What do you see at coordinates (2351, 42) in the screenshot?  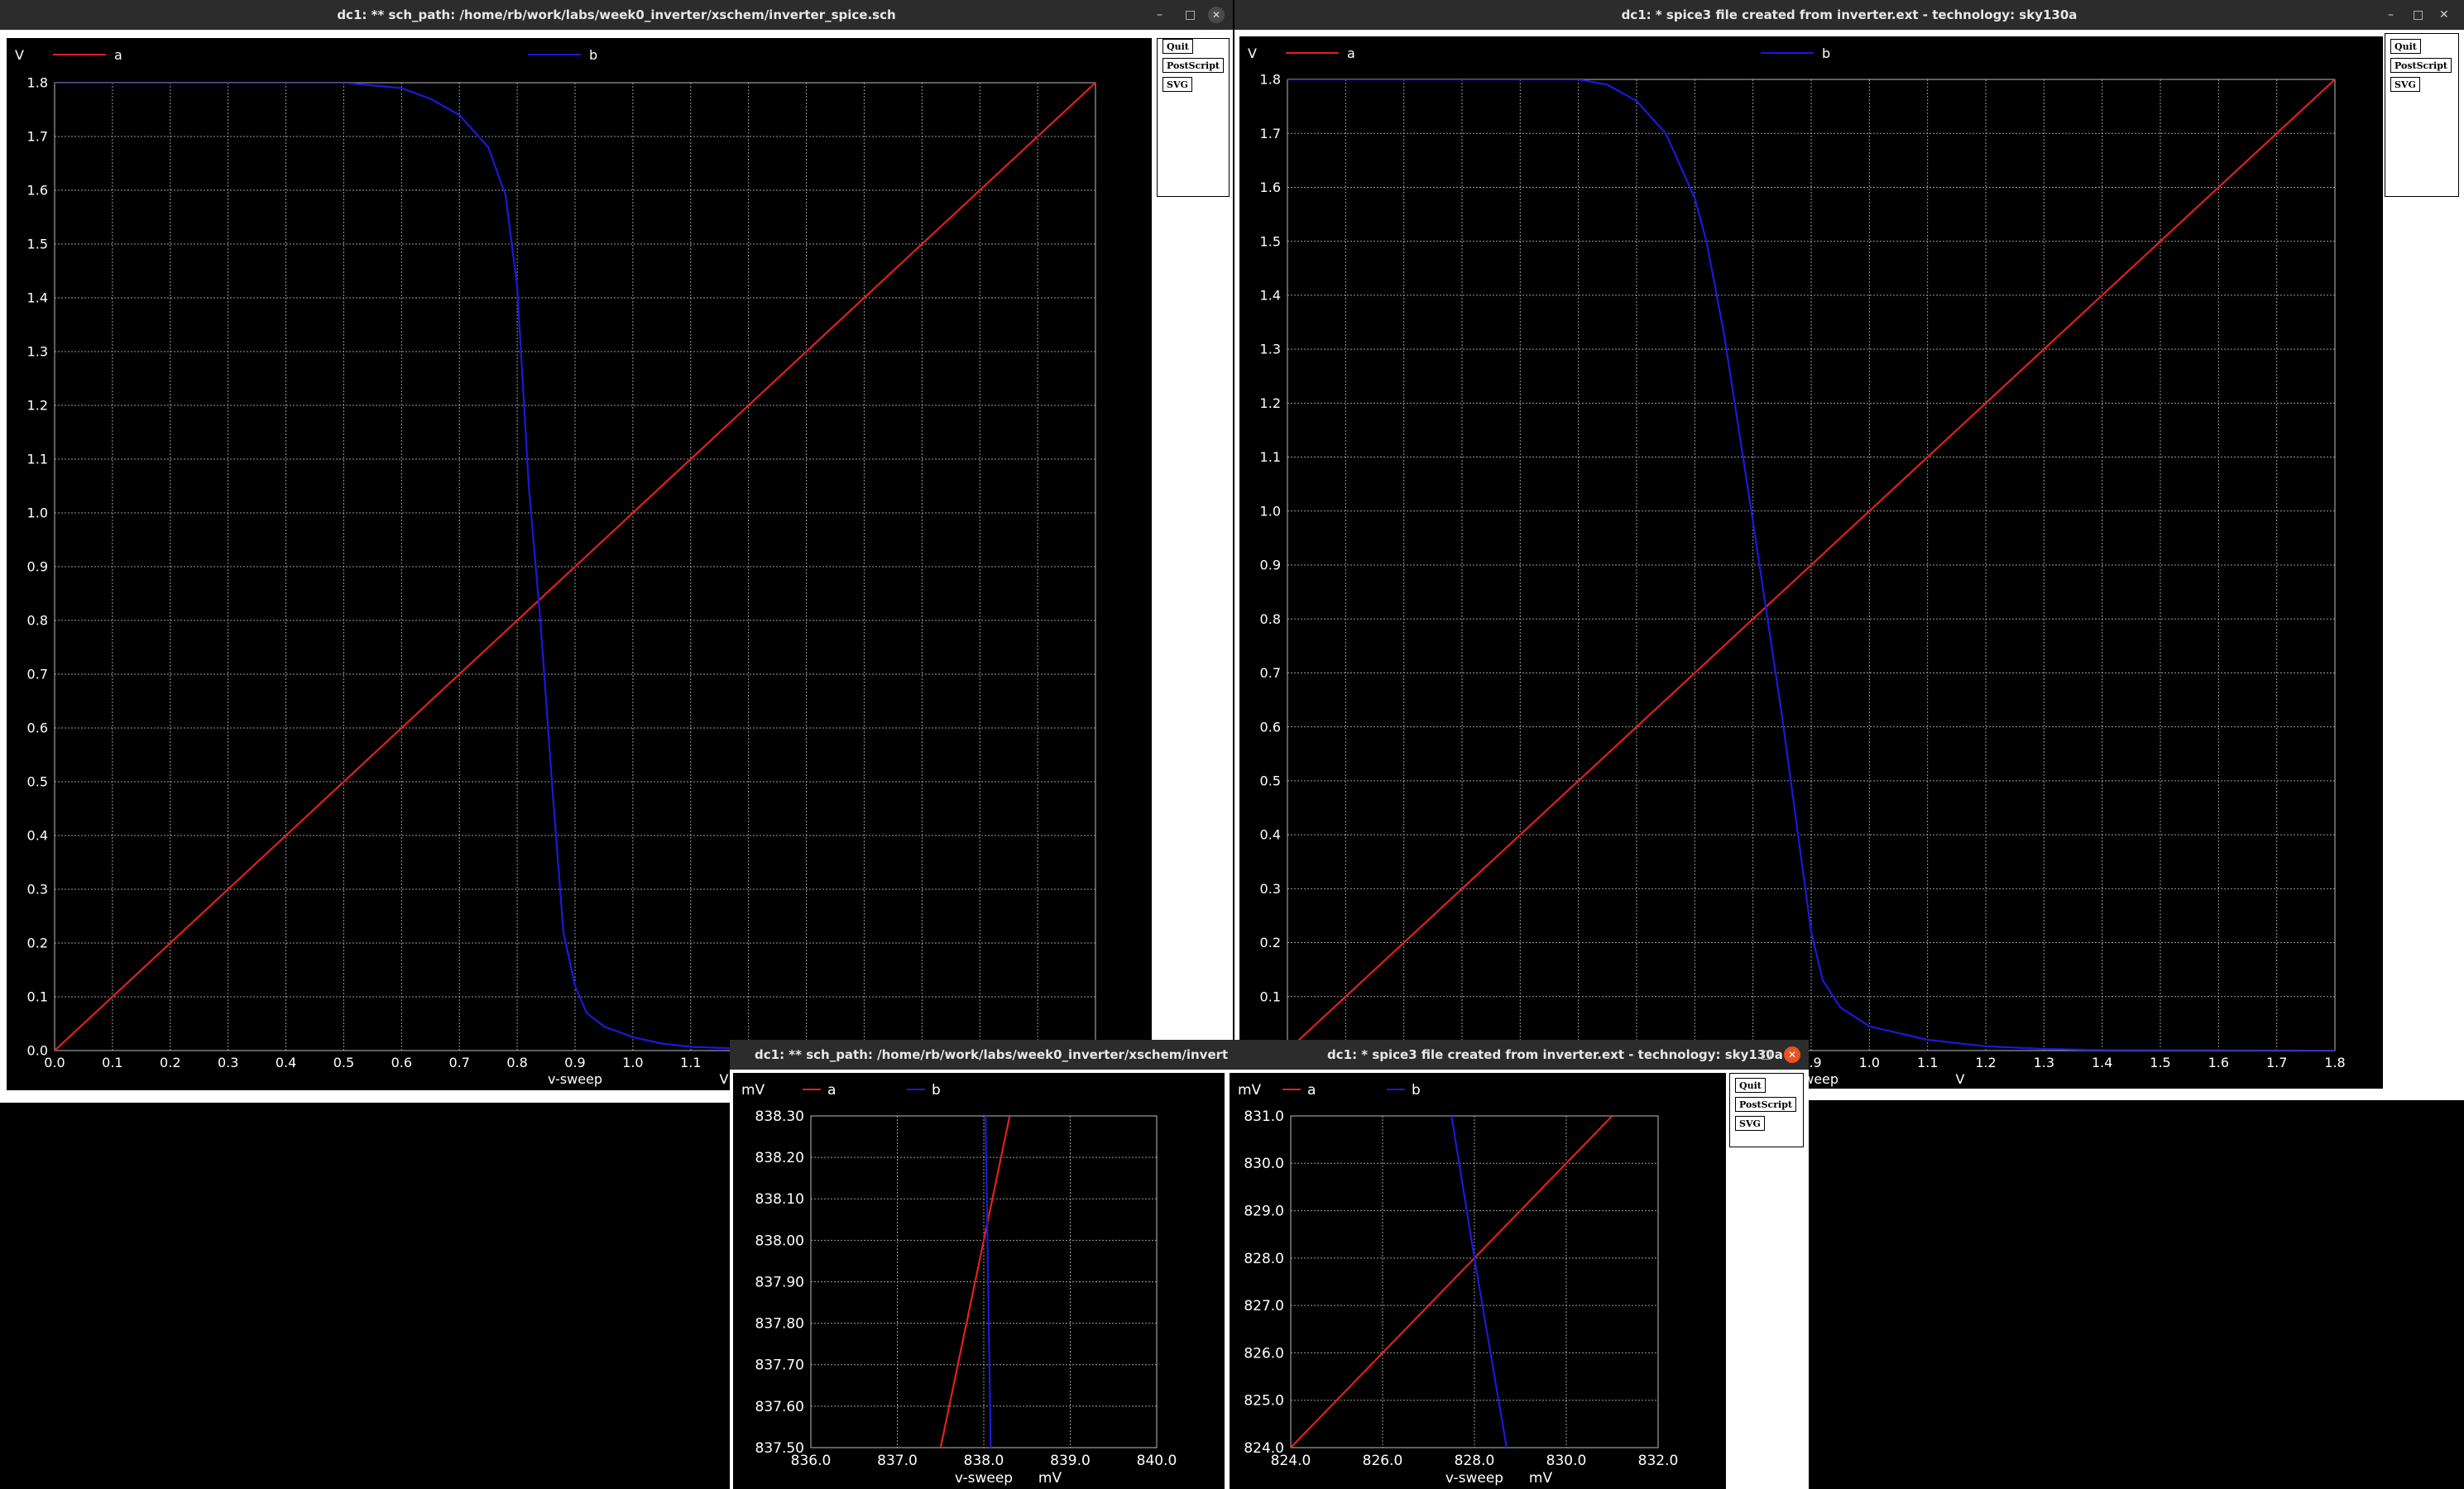 I see `corner-mark: S` at bounding box center [2351, 42].